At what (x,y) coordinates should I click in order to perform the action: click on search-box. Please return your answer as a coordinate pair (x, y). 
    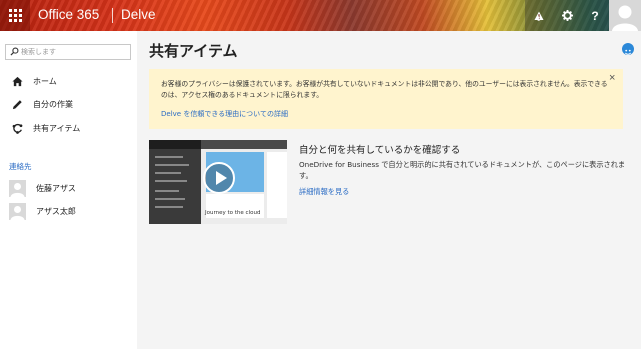
    Looking at the image, I should click on (68, 52).